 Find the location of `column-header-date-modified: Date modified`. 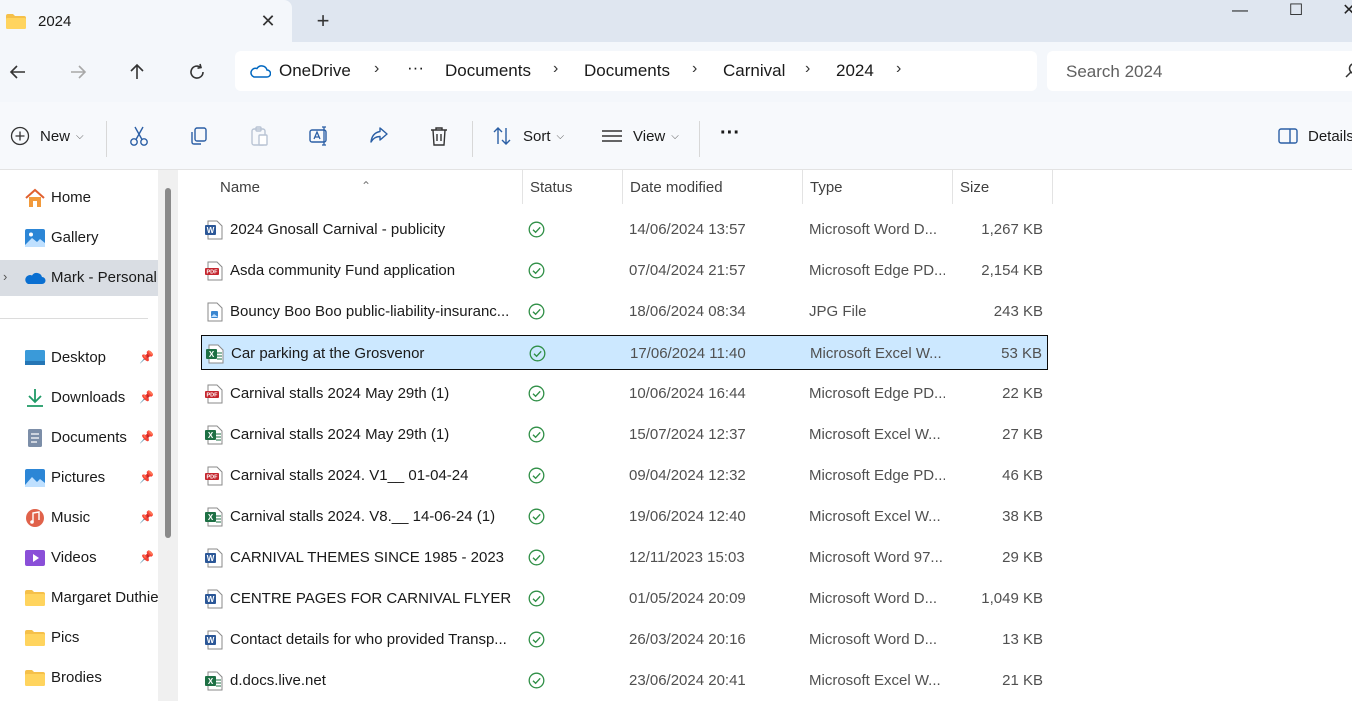

column-header-date-modified: Date modified is located at coordinates (676, 187).